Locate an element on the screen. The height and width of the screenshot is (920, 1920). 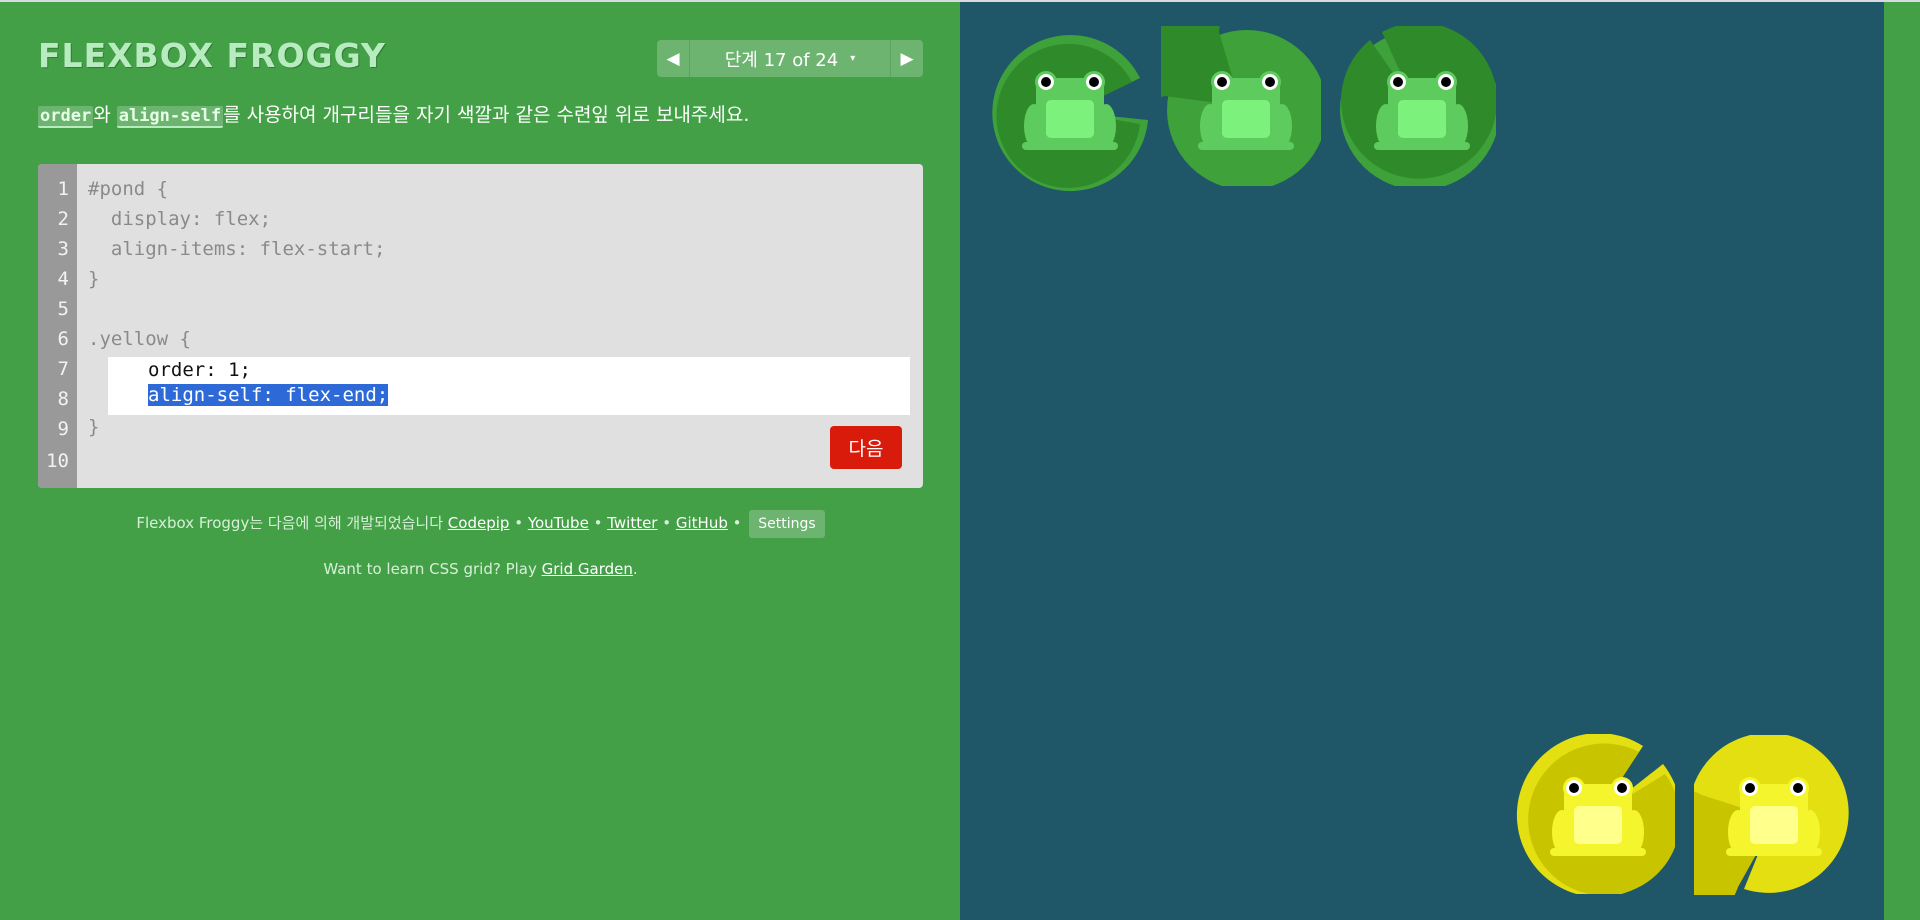
credits-prefix: Flexbox Froggy는 다음에 의해 개발되었습니다 is located at coordinates (292, 523).